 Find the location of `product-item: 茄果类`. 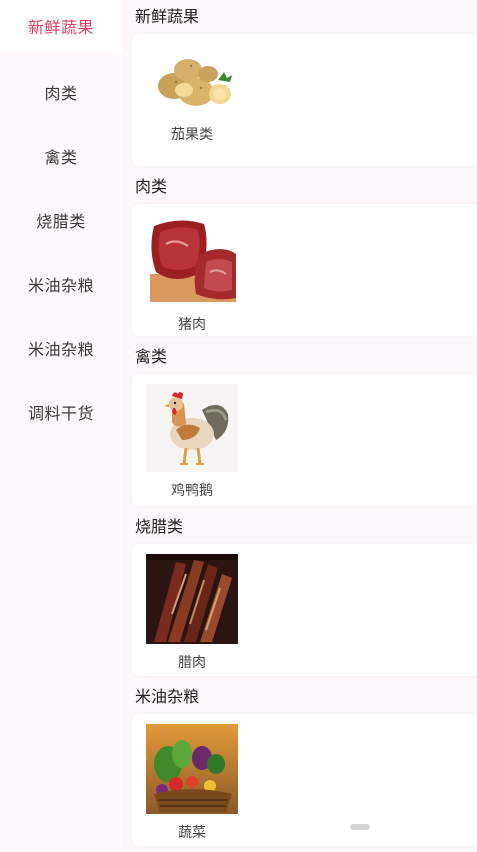

product-item: 茄果类 is located at coordinates (192, 94).